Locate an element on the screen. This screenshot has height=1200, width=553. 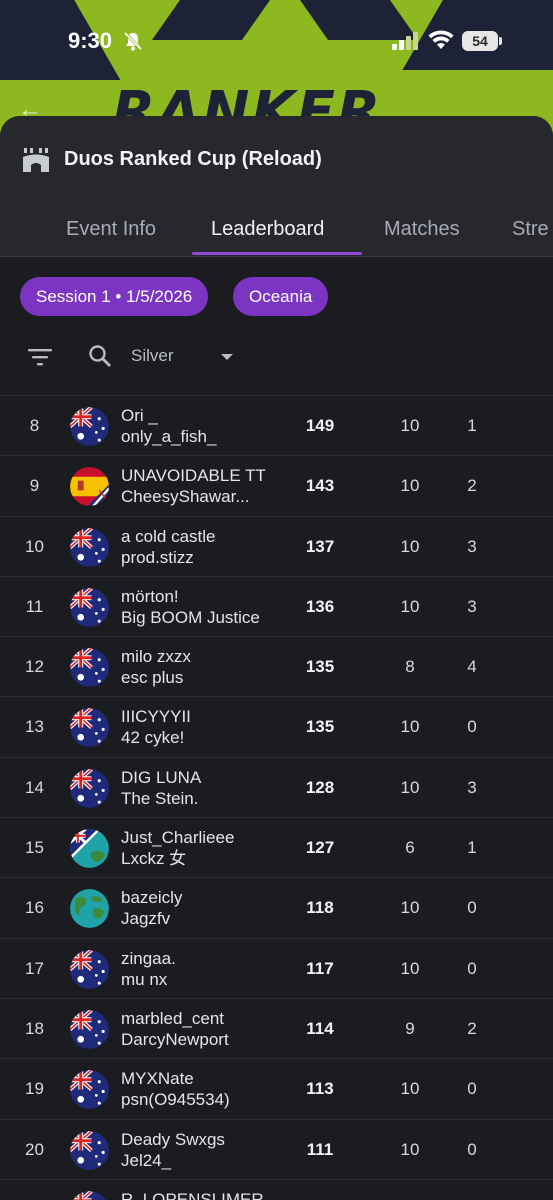
tabs-divider is located at coordinates (276, 256).